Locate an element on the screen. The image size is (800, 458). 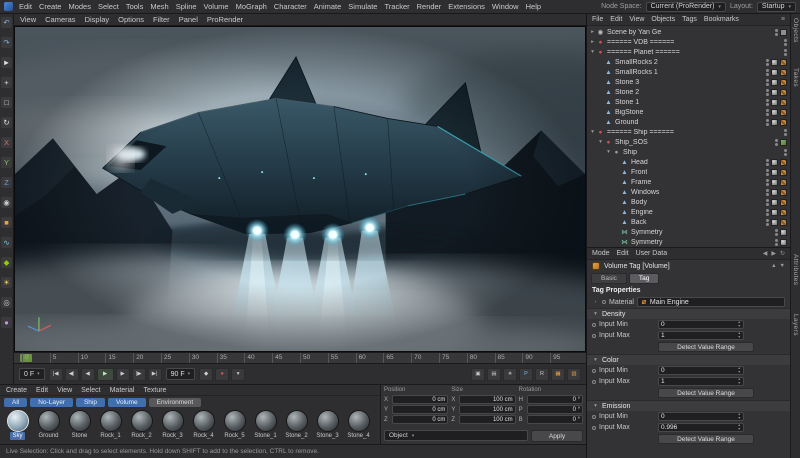
transport-prev-frame-button: ◀ is located at coordinates (87, 374).